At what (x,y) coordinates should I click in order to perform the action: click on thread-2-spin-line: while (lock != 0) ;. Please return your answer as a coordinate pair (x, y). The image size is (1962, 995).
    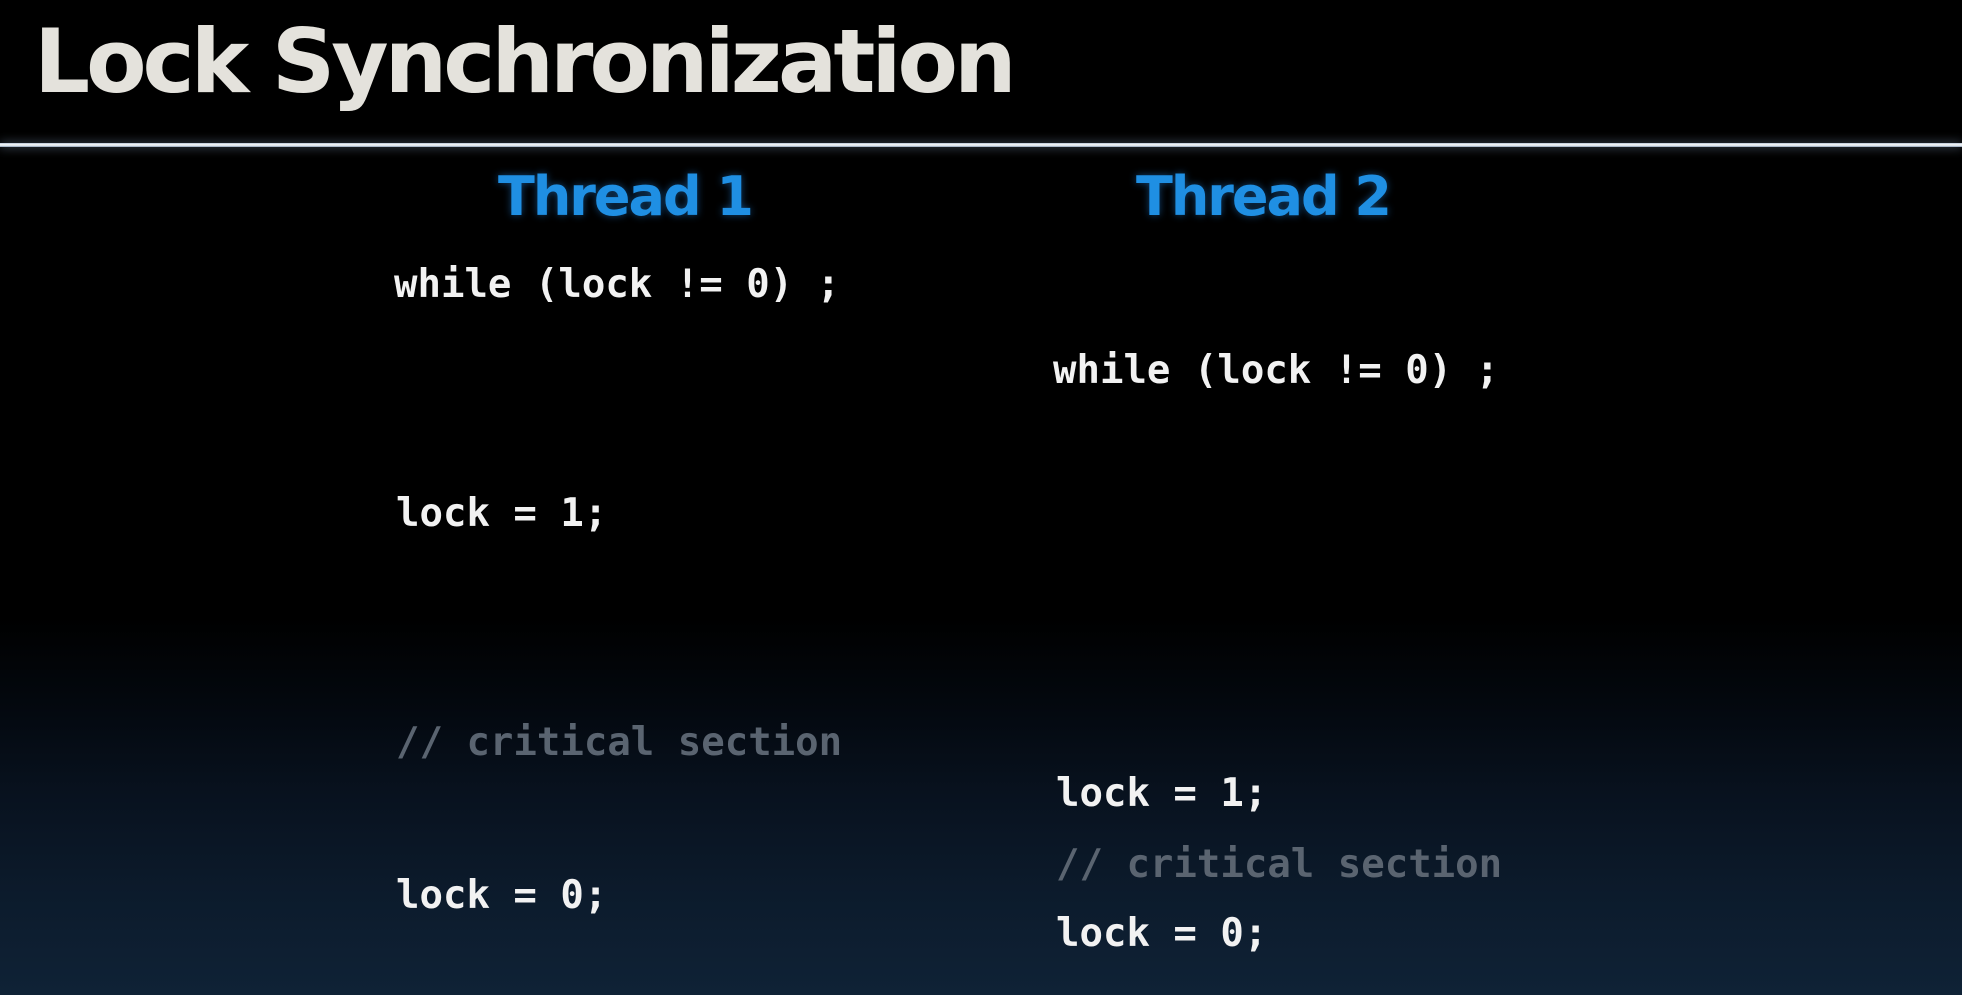
    Looking at the image, I should click on (1276, 370).